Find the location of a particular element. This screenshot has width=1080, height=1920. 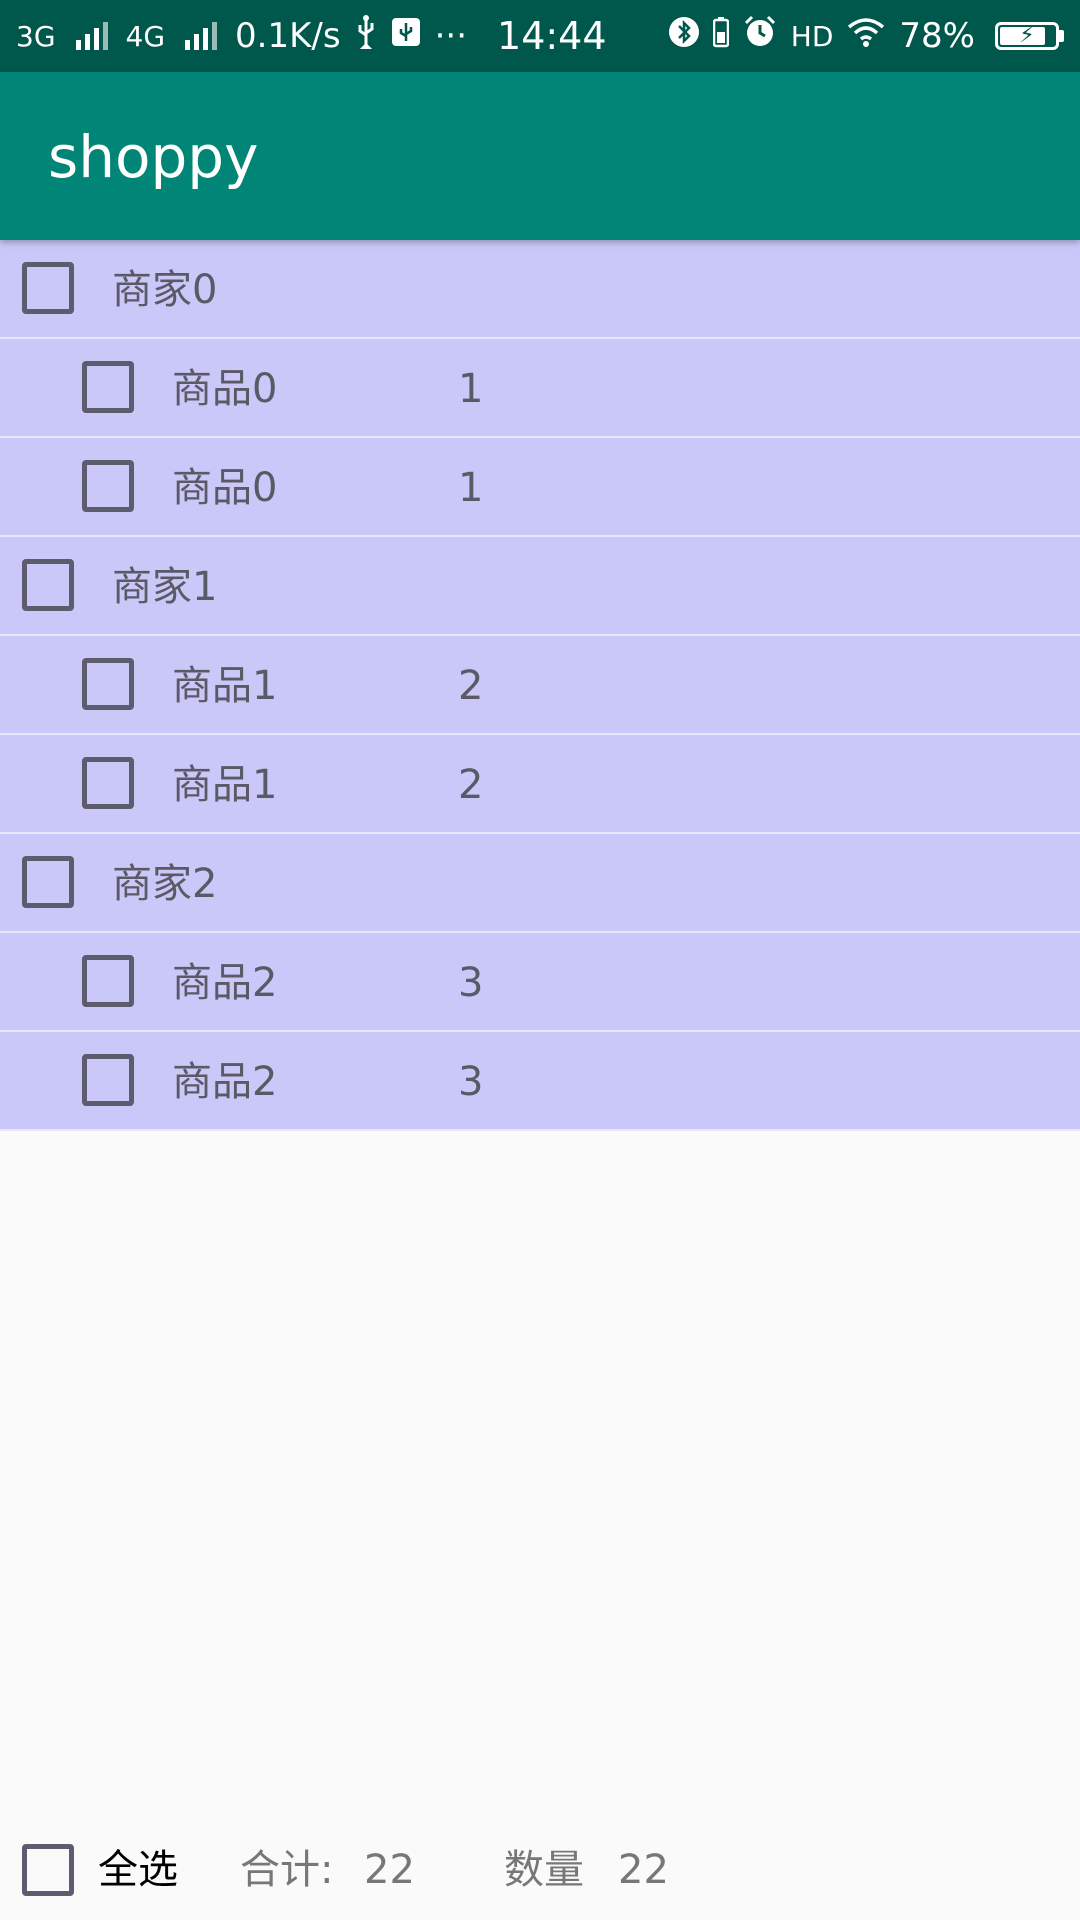

total-value: 22 is located at coordinates (389, 1870).